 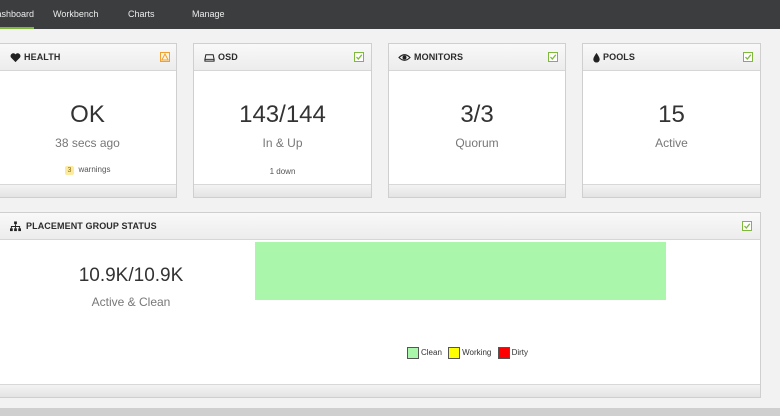 I want to click on nav-workbench-label: Workbench, so click(x=76, y=14).